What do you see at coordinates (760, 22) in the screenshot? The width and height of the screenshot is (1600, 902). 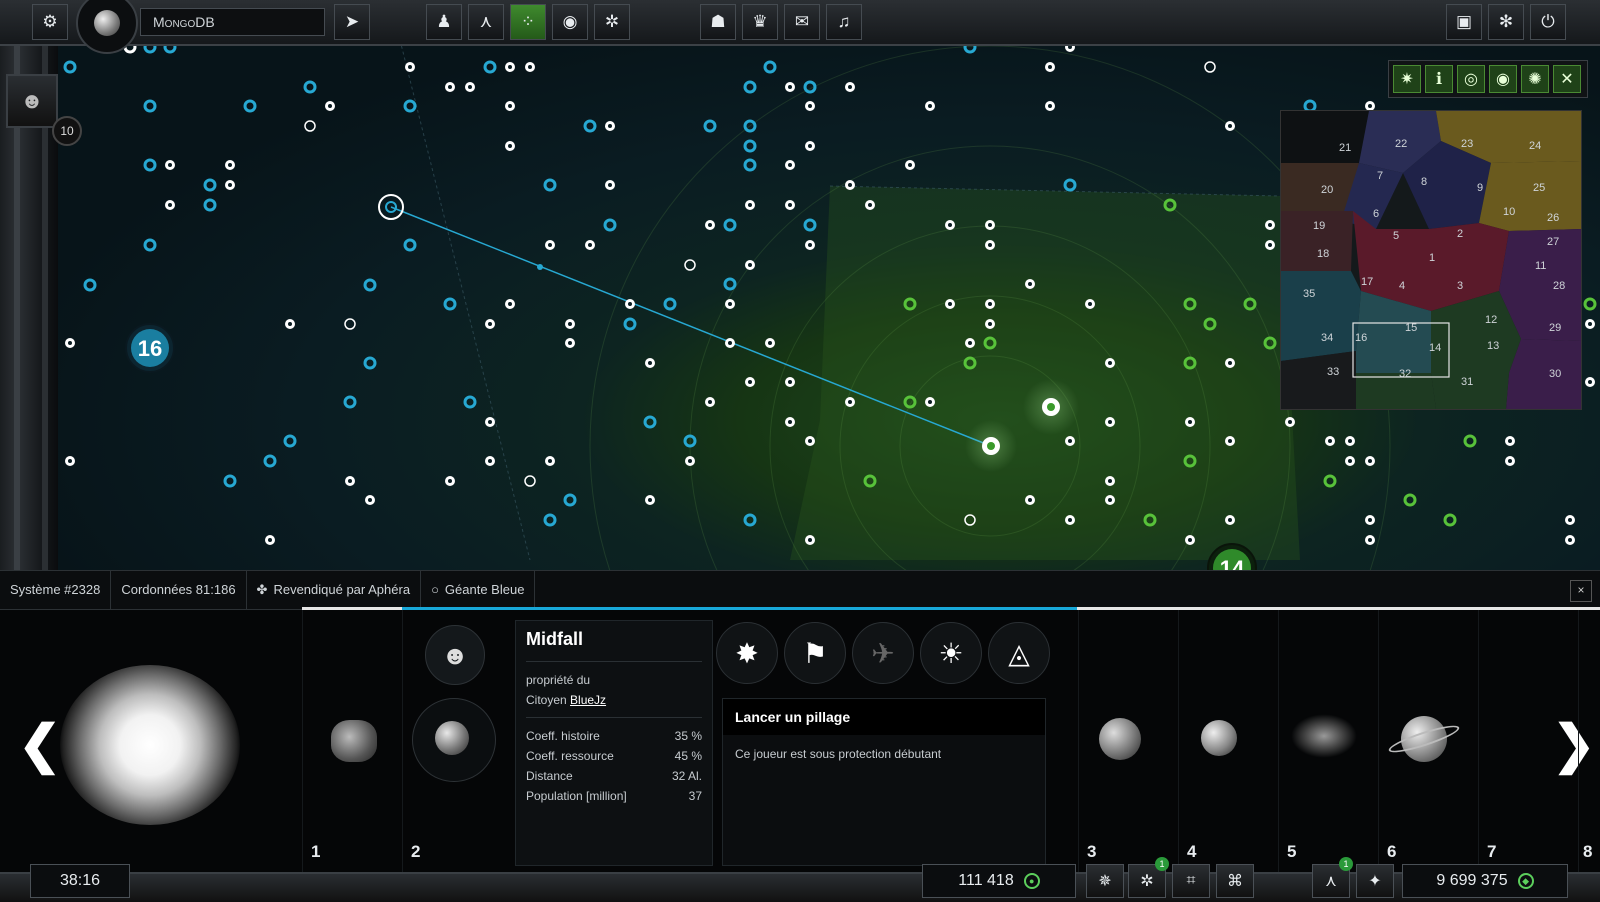 I see `trophy-icon: ♛` at bounding box center [760, 22].